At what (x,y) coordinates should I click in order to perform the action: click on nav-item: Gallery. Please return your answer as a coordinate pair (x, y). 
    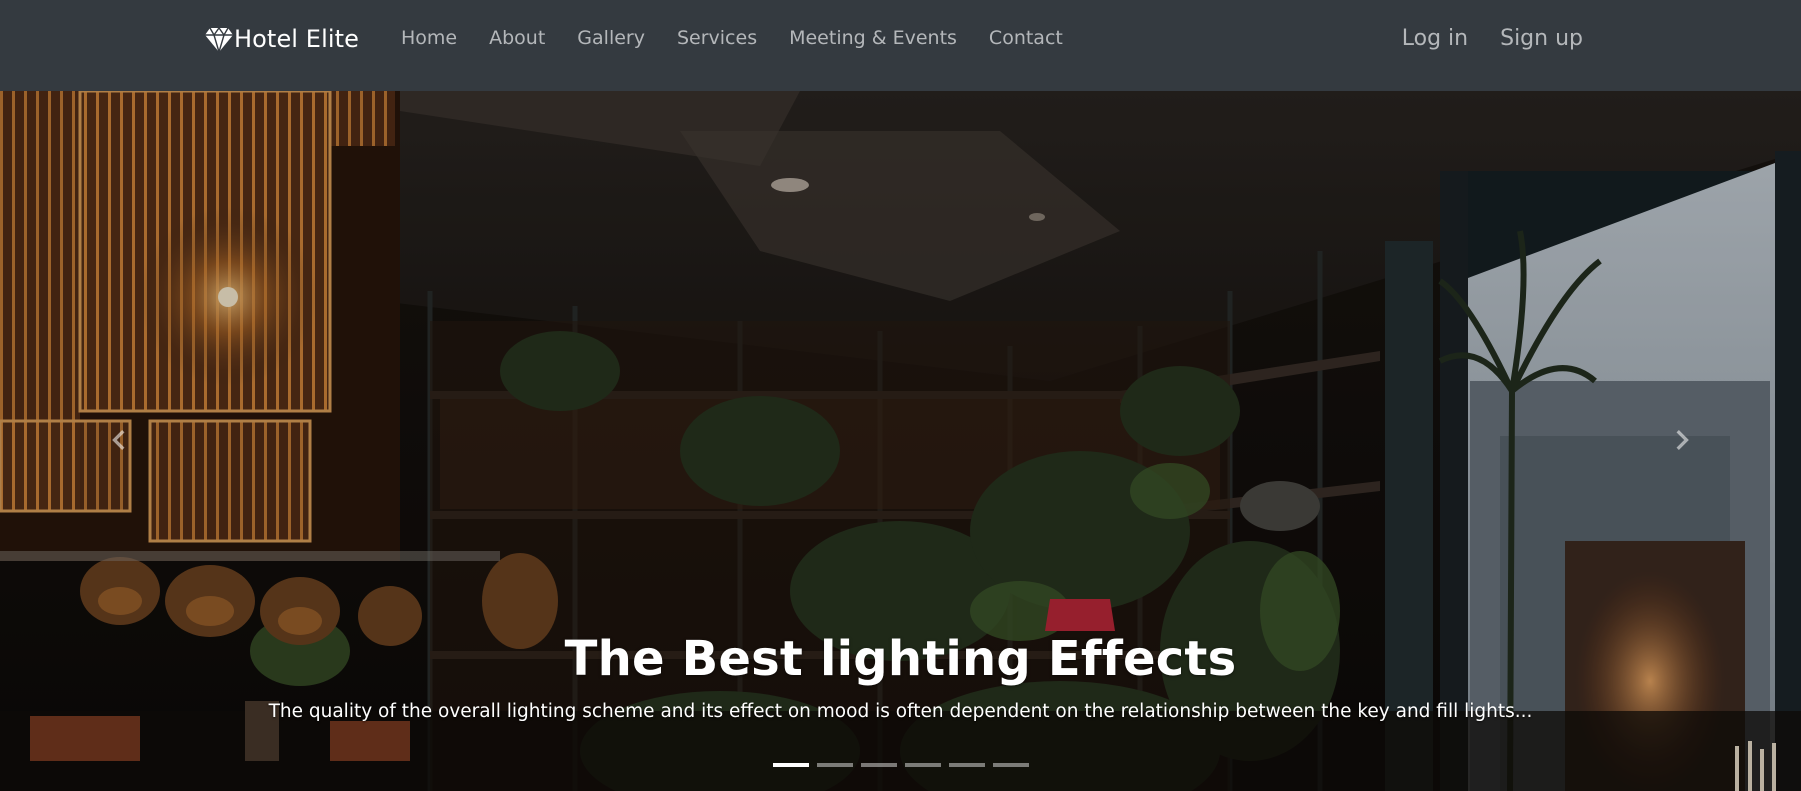
    Looking at the image, I should click on (611, 38).